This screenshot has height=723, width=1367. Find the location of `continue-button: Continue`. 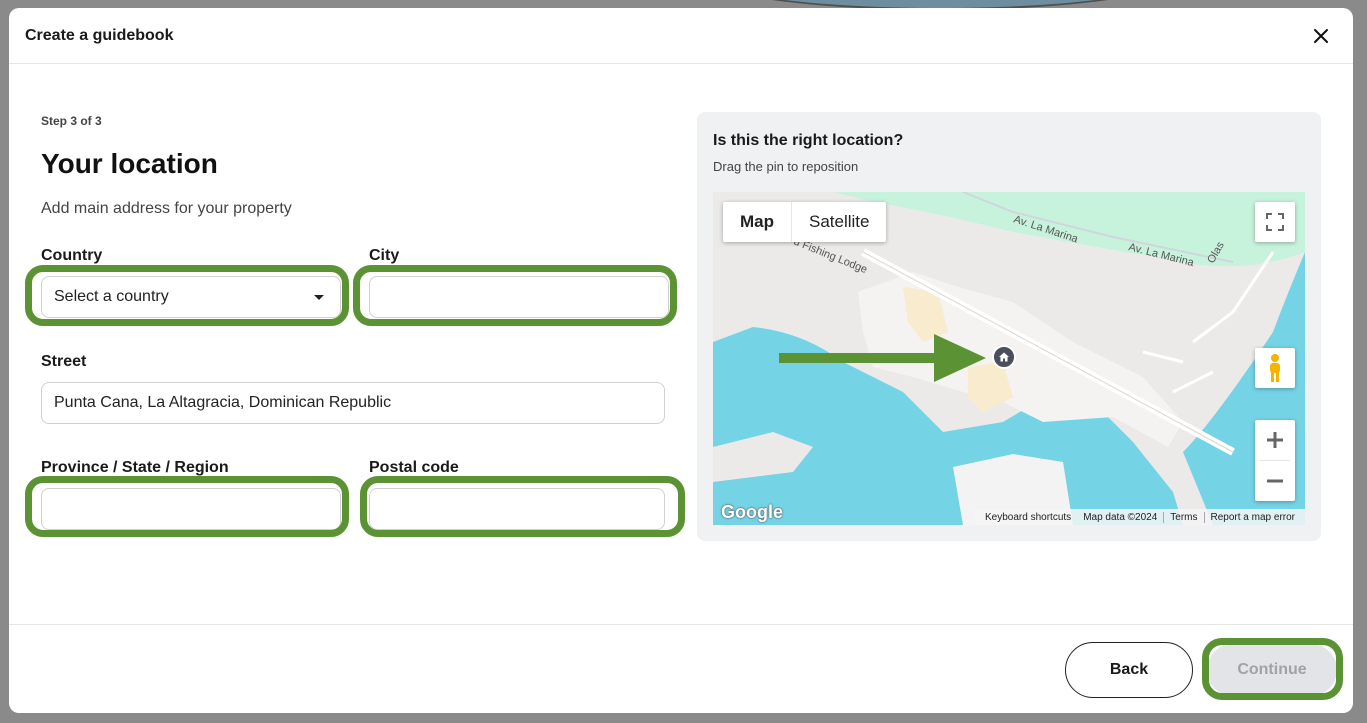

continue-button: Continue is located at coordinates (1272, 670).